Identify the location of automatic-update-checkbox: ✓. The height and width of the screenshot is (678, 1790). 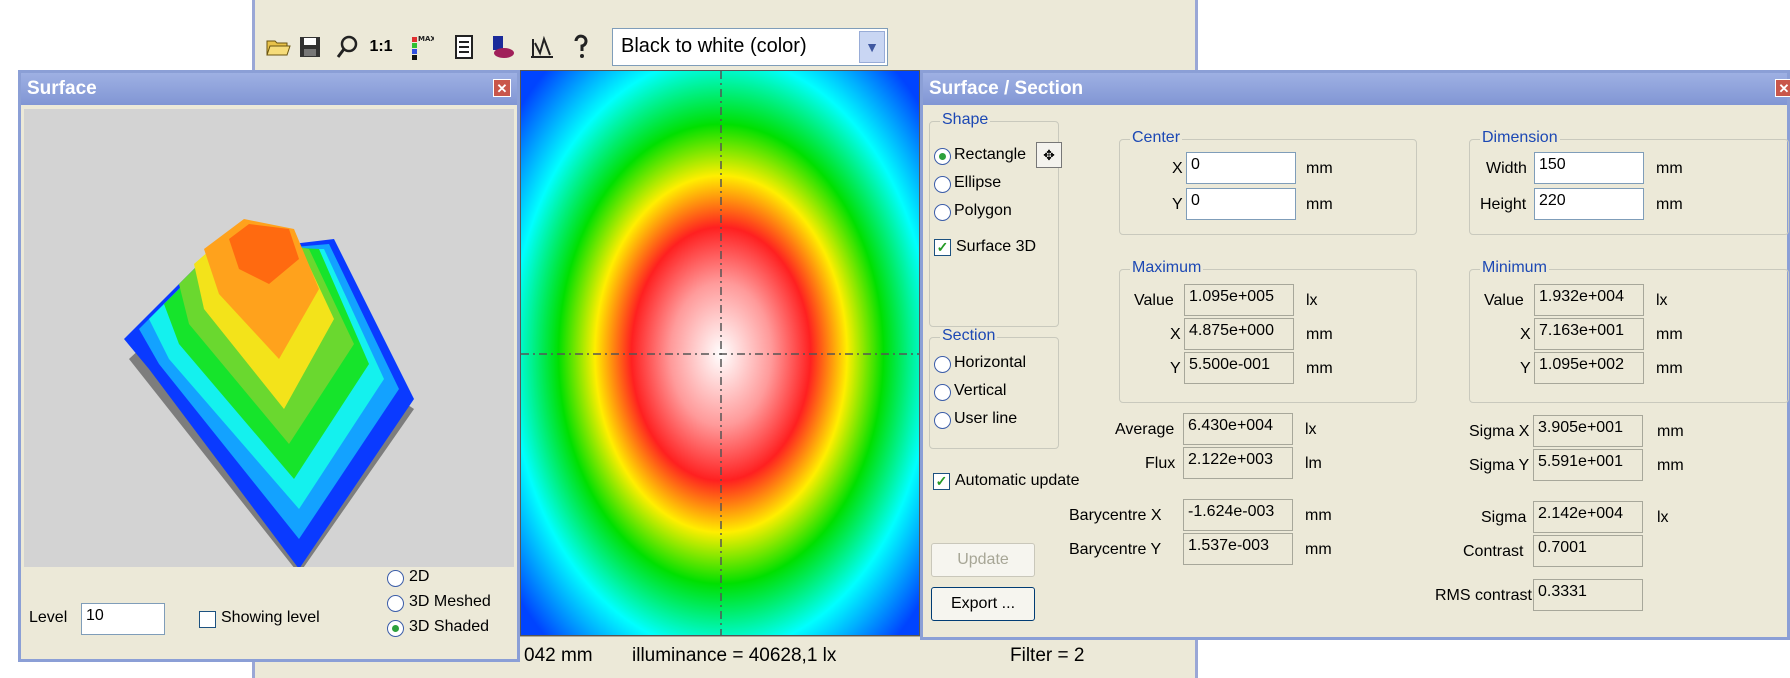
(941, 481).